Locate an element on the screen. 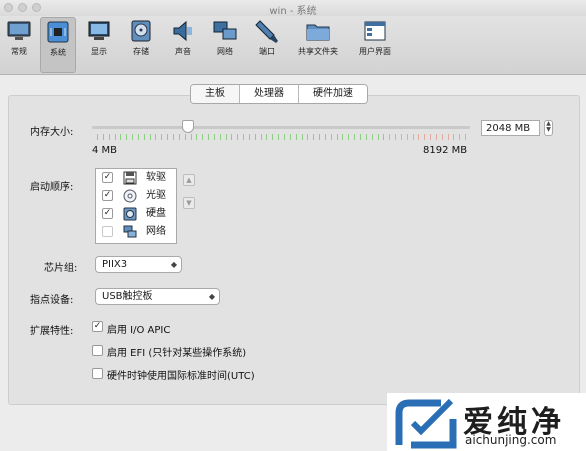  ports-icon is located at coordinates (266, 31).